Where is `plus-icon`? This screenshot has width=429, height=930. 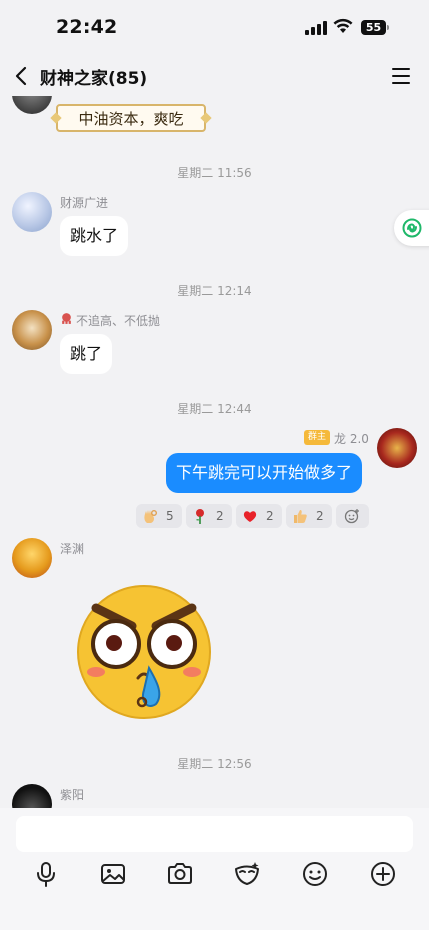
plus-icon is located at coordinates (383, 874).